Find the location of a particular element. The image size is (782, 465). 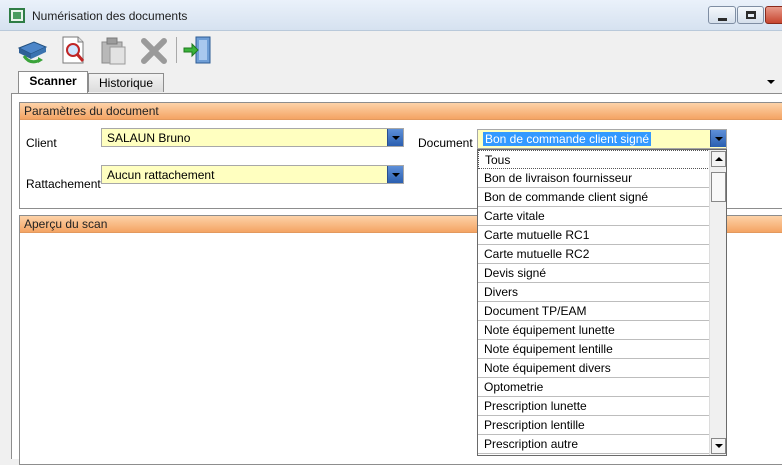

tab-menu-arrow-icon is located at coordinates (771, 82).